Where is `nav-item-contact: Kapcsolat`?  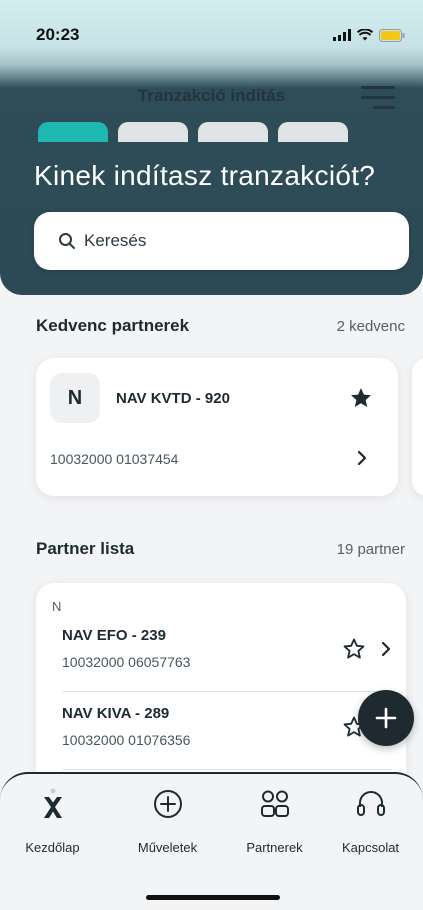
nav-item-contact: Kapcsolat is located at coordinates (370, 821).